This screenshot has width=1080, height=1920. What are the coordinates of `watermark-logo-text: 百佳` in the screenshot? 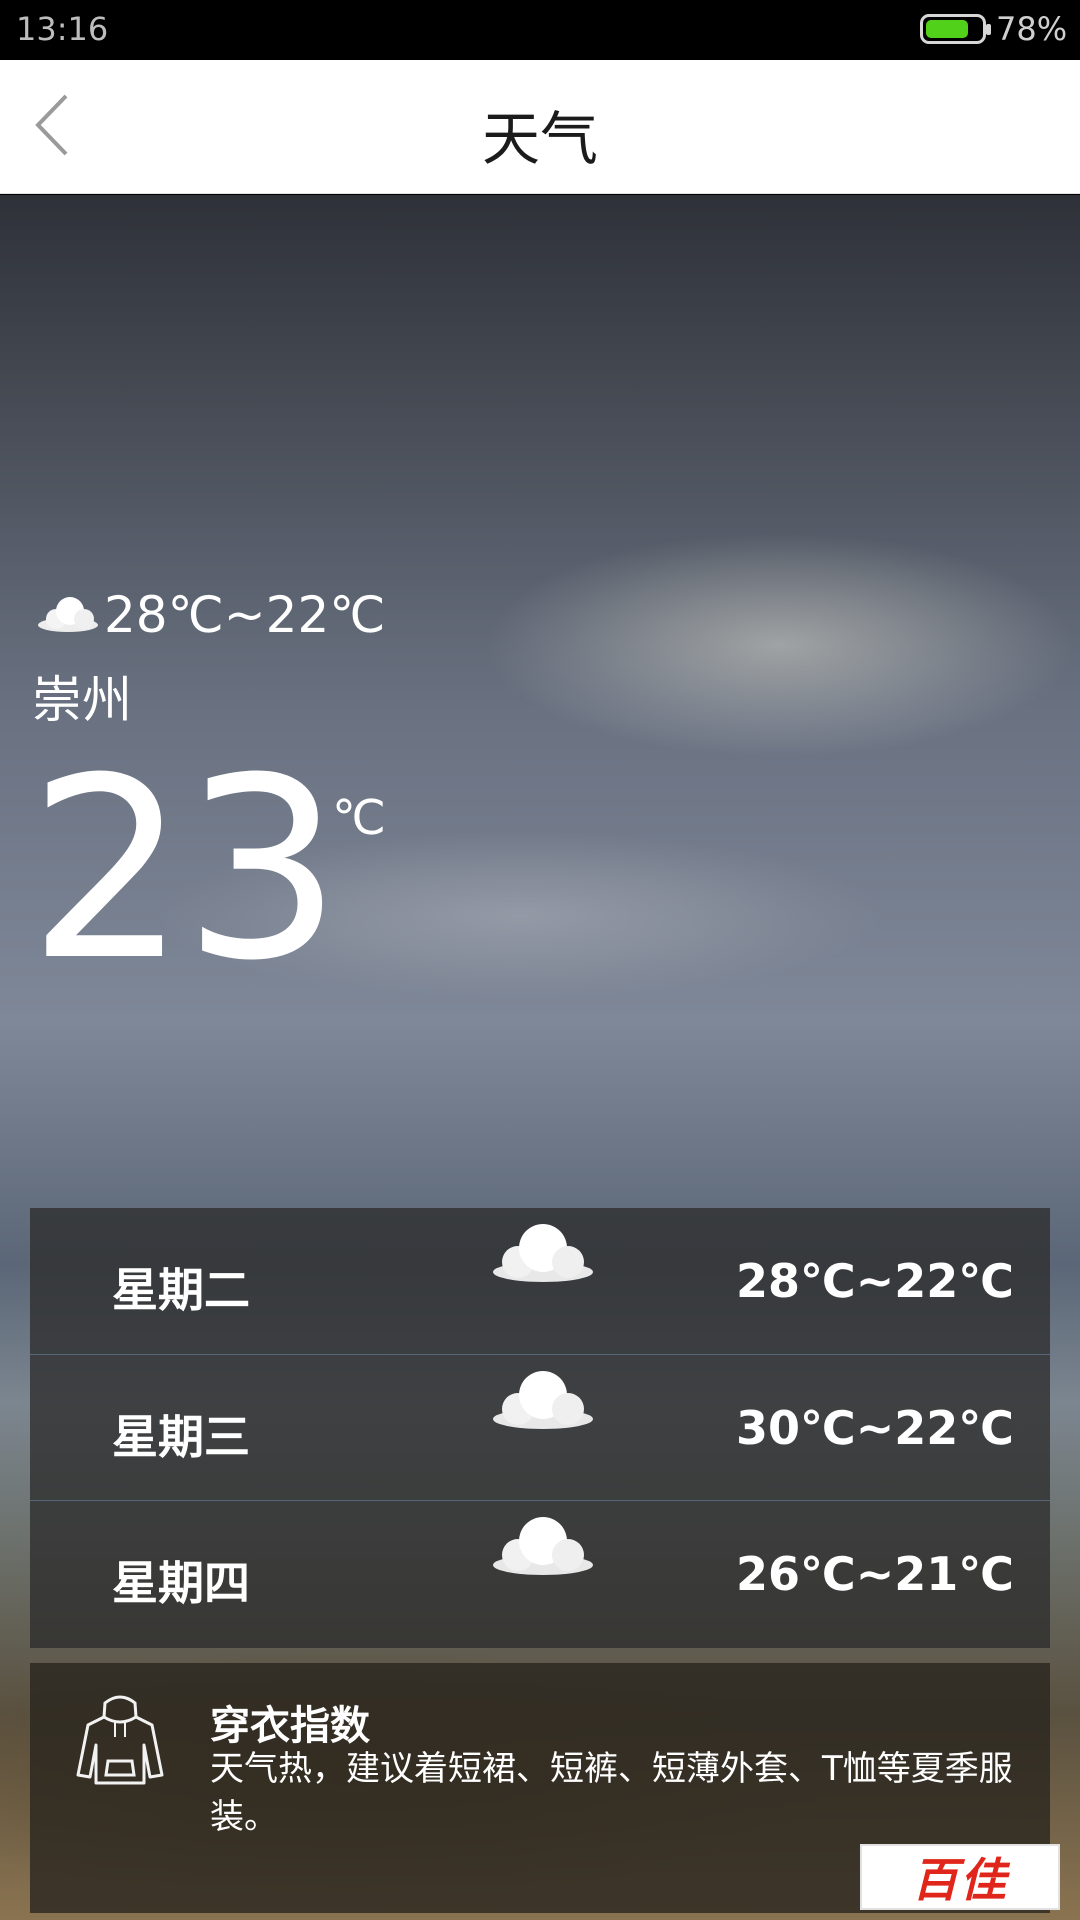 It's located at (960, 1880).